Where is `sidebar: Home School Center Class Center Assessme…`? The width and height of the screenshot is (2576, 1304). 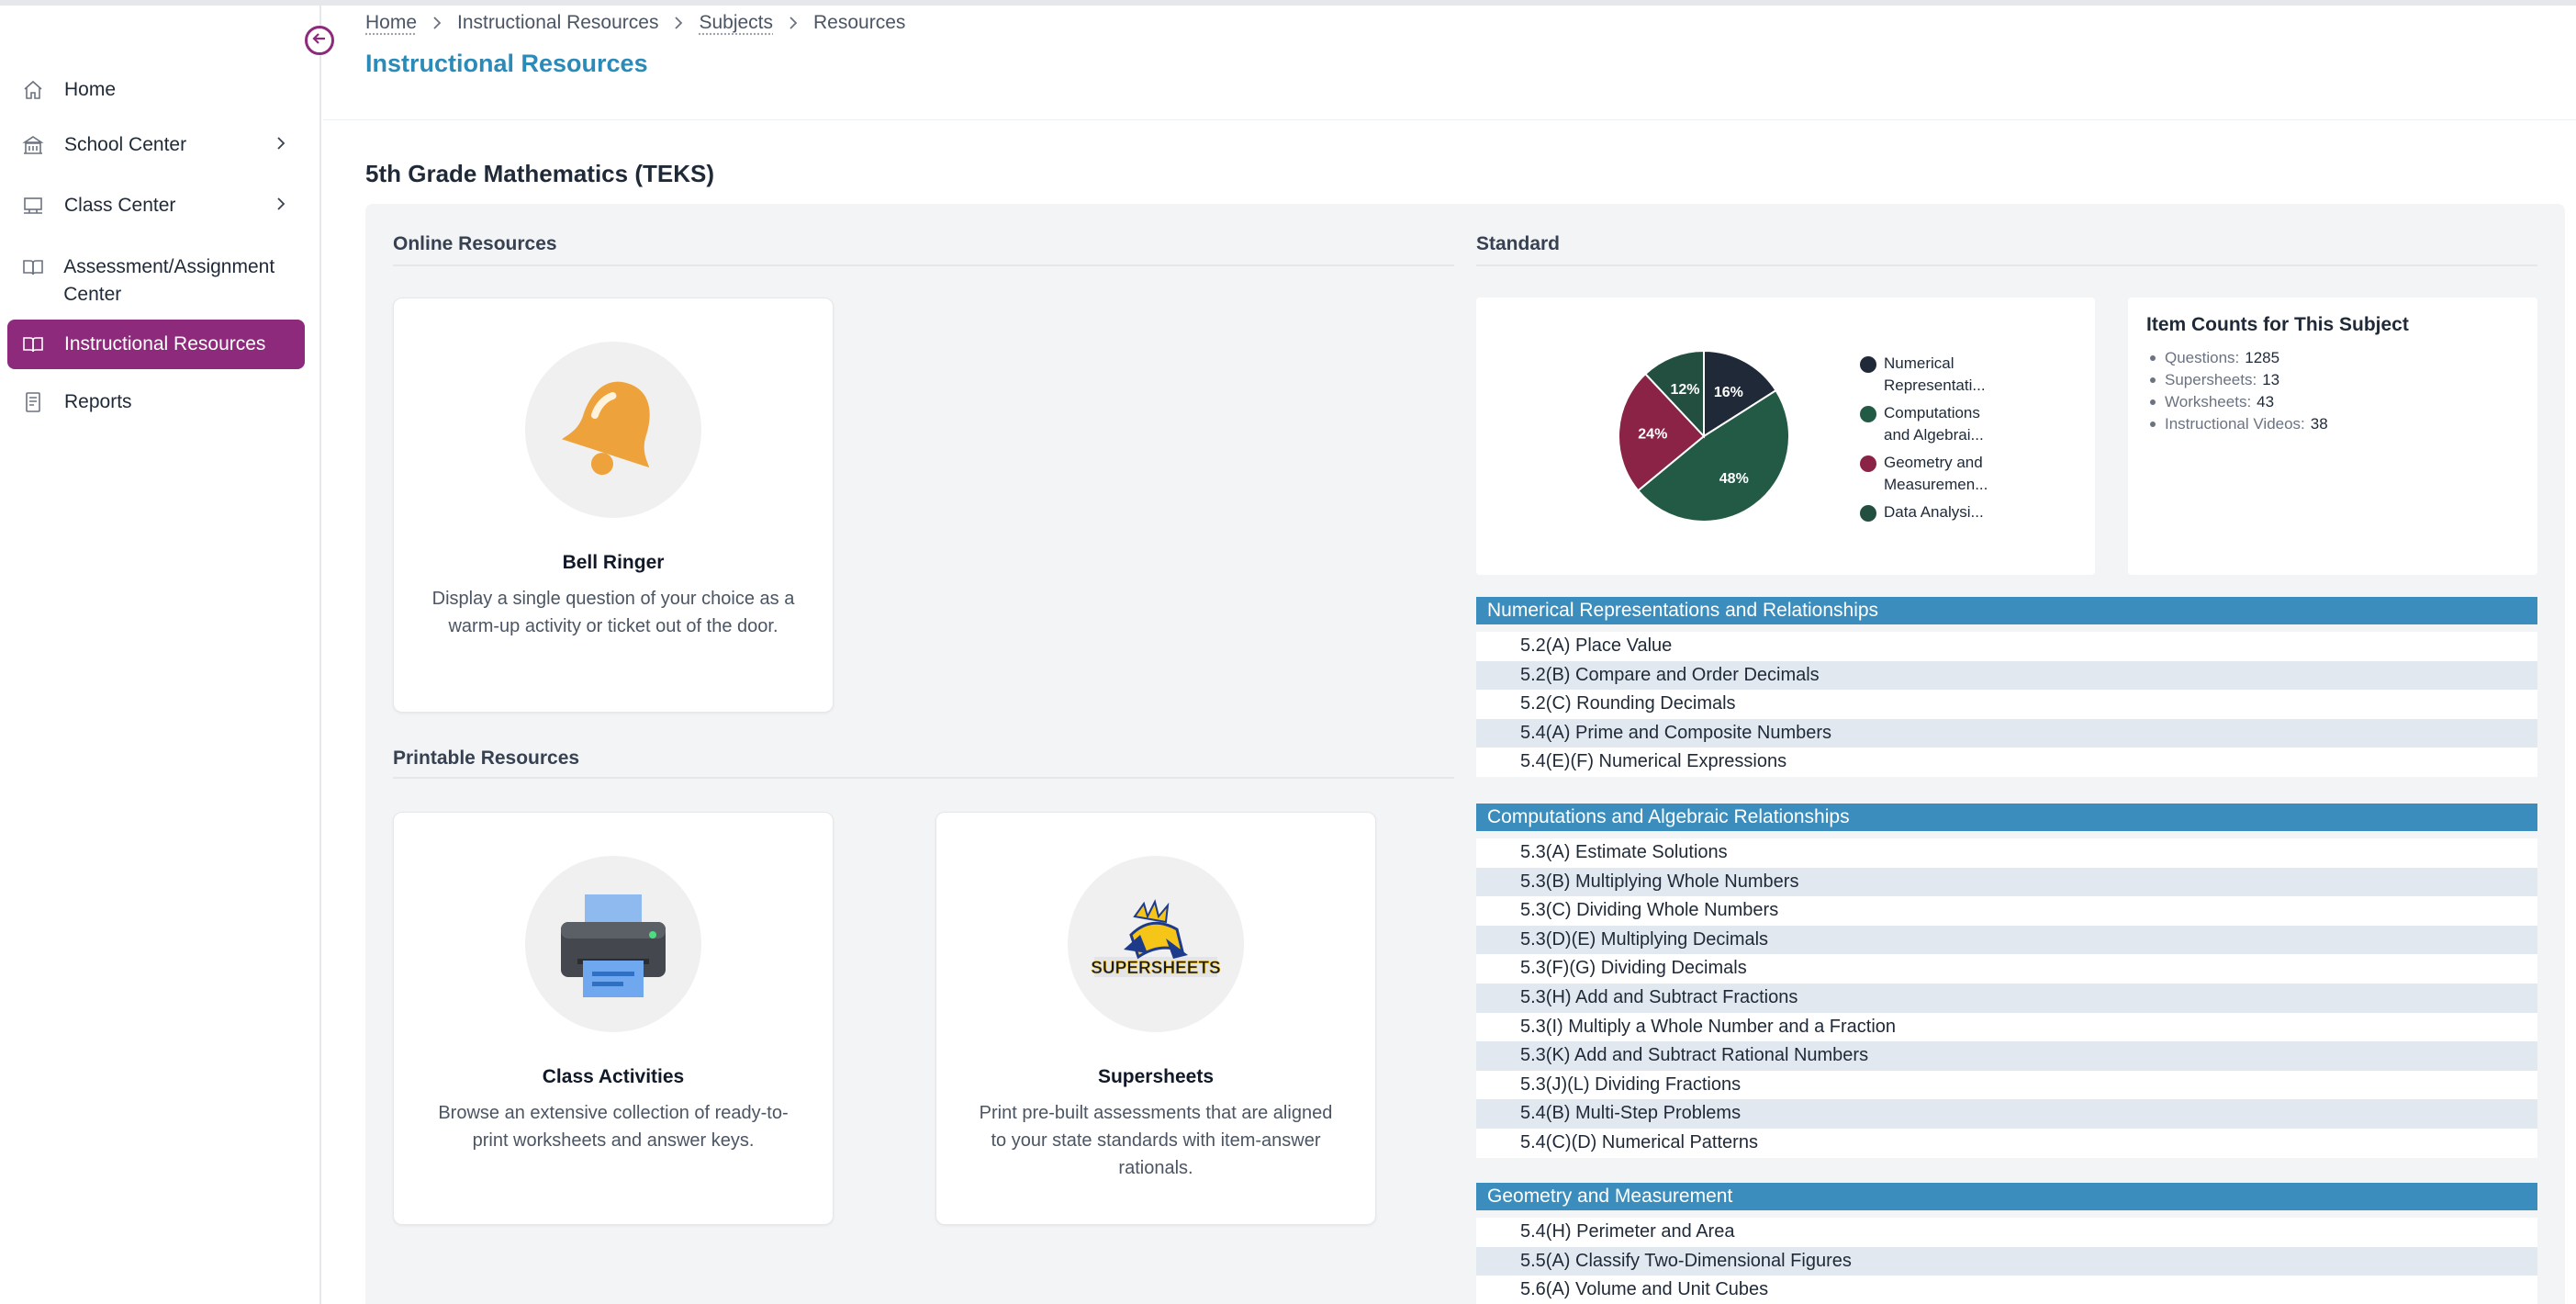 sidebar: Home School Center Class Center Assessme… is located at coordinates (160, 655).